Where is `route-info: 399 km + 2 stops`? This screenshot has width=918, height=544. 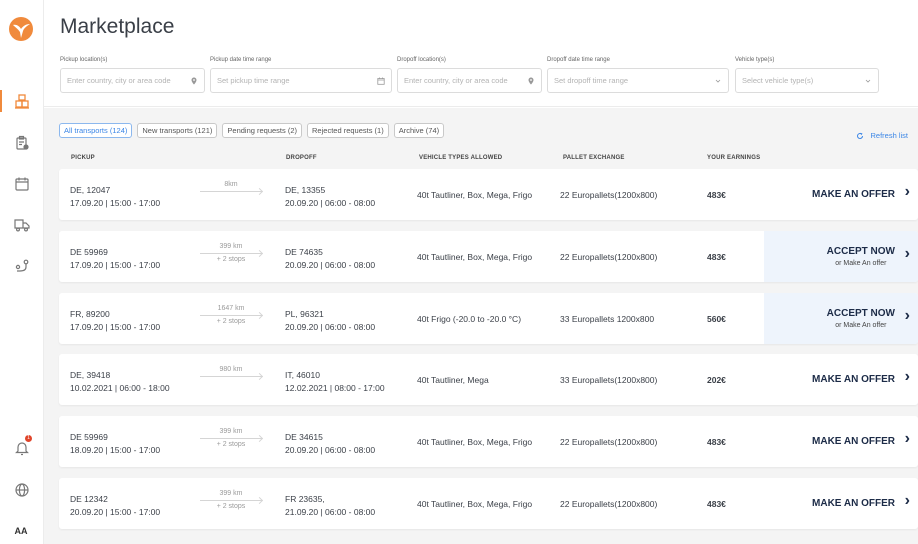 route-info: 399 km + 2 stops is located at coordinates (231, 253).